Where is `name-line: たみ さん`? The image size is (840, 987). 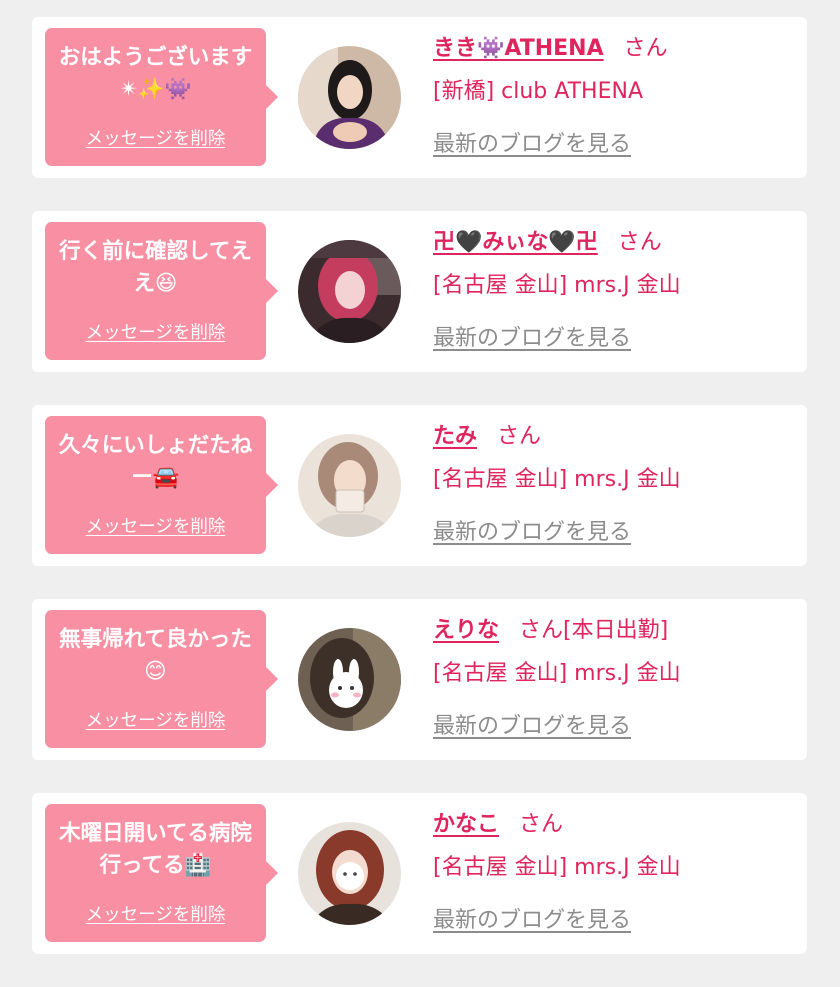
name-line: たみ さん is located at coordinates (615, 437).